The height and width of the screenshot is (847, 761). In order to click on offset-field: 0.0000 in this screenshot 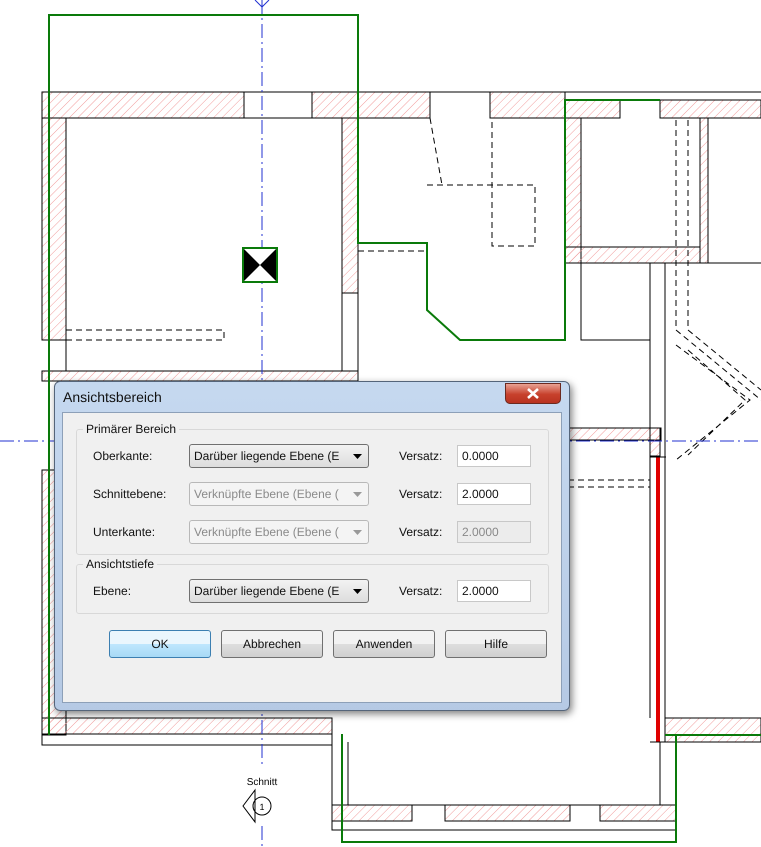, I will do `click(494, 456)`.